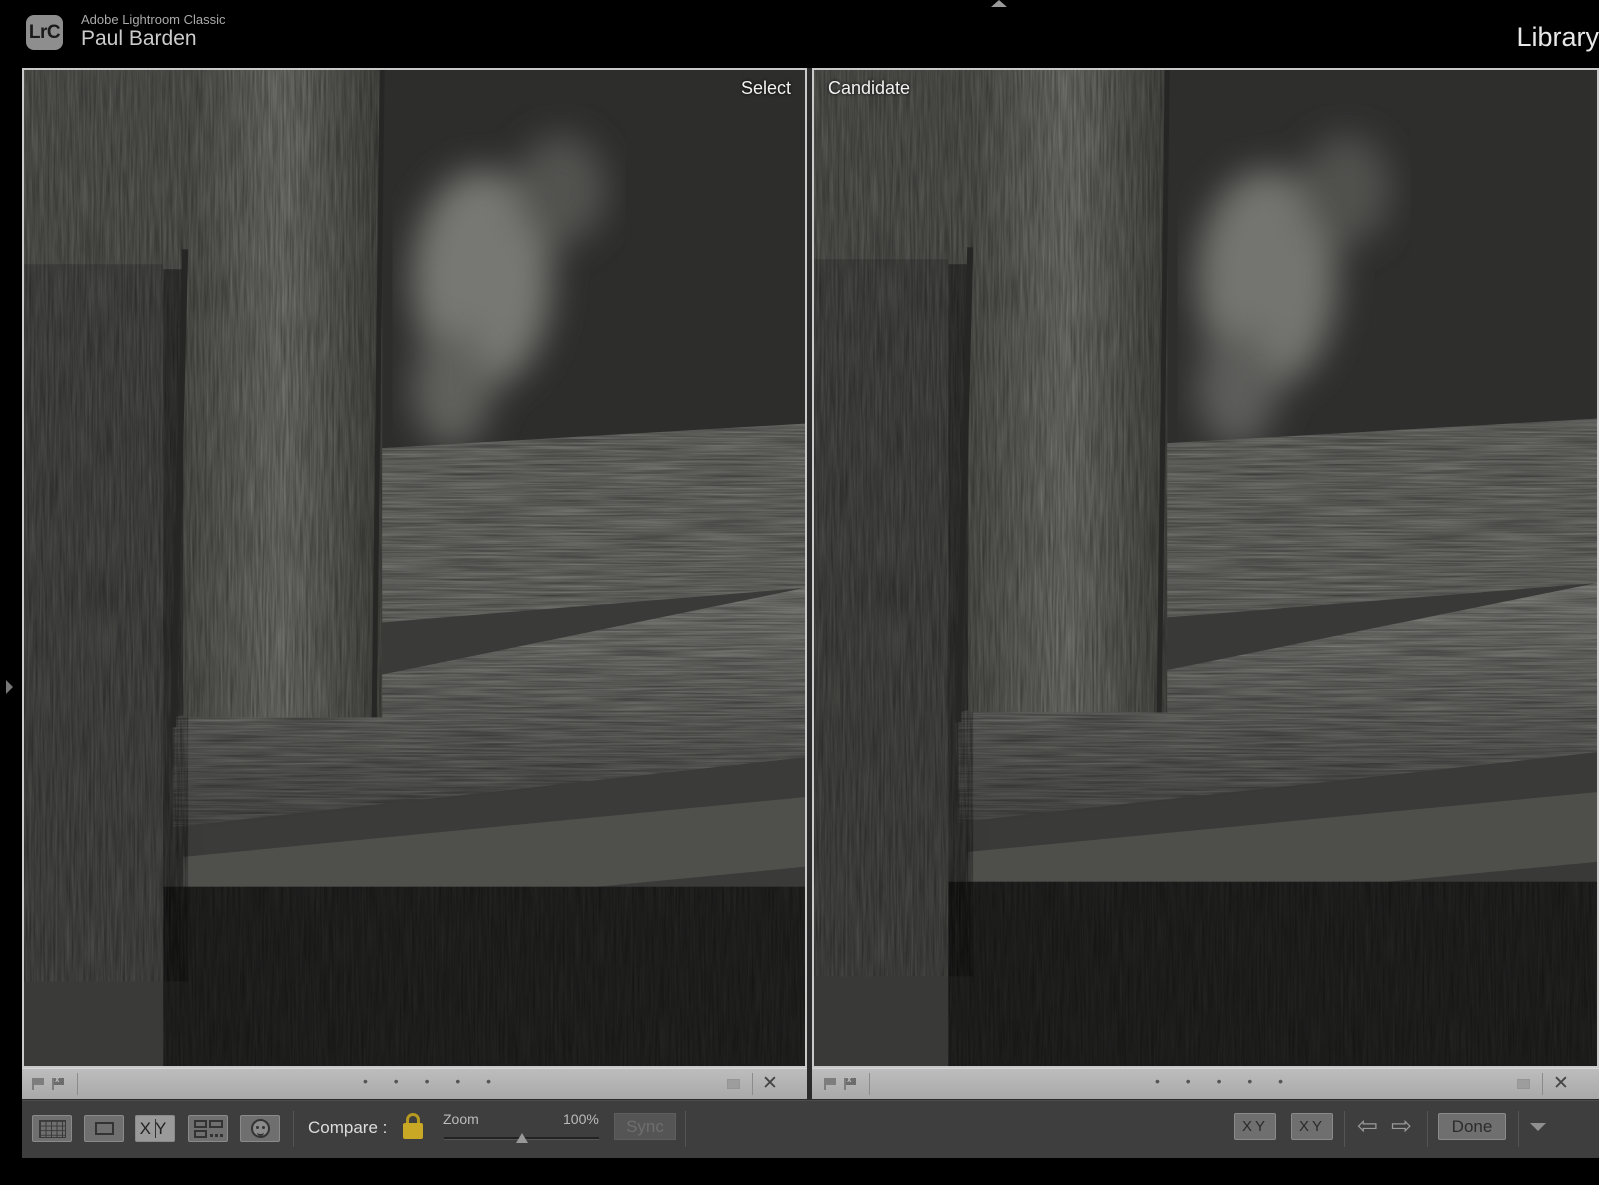 The width and height of the screenshot is (1599, 1185). What do you see at coordinates (521, 1138) in the screenshot?
I see `zoom-slider-thumb` at bounding box center [521, 1138].